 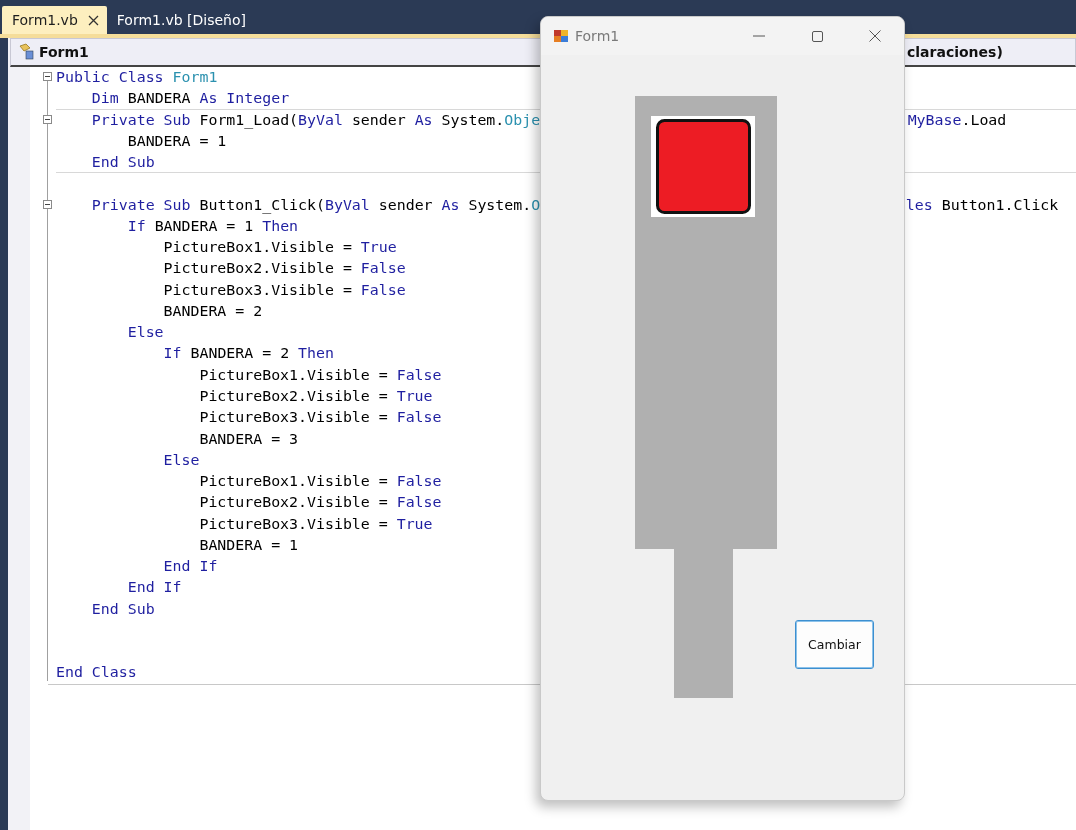 What do you see at coordinates (96, 672) in the screenshot?
I see `code-line: End Class` at bounding box center [96, 672].